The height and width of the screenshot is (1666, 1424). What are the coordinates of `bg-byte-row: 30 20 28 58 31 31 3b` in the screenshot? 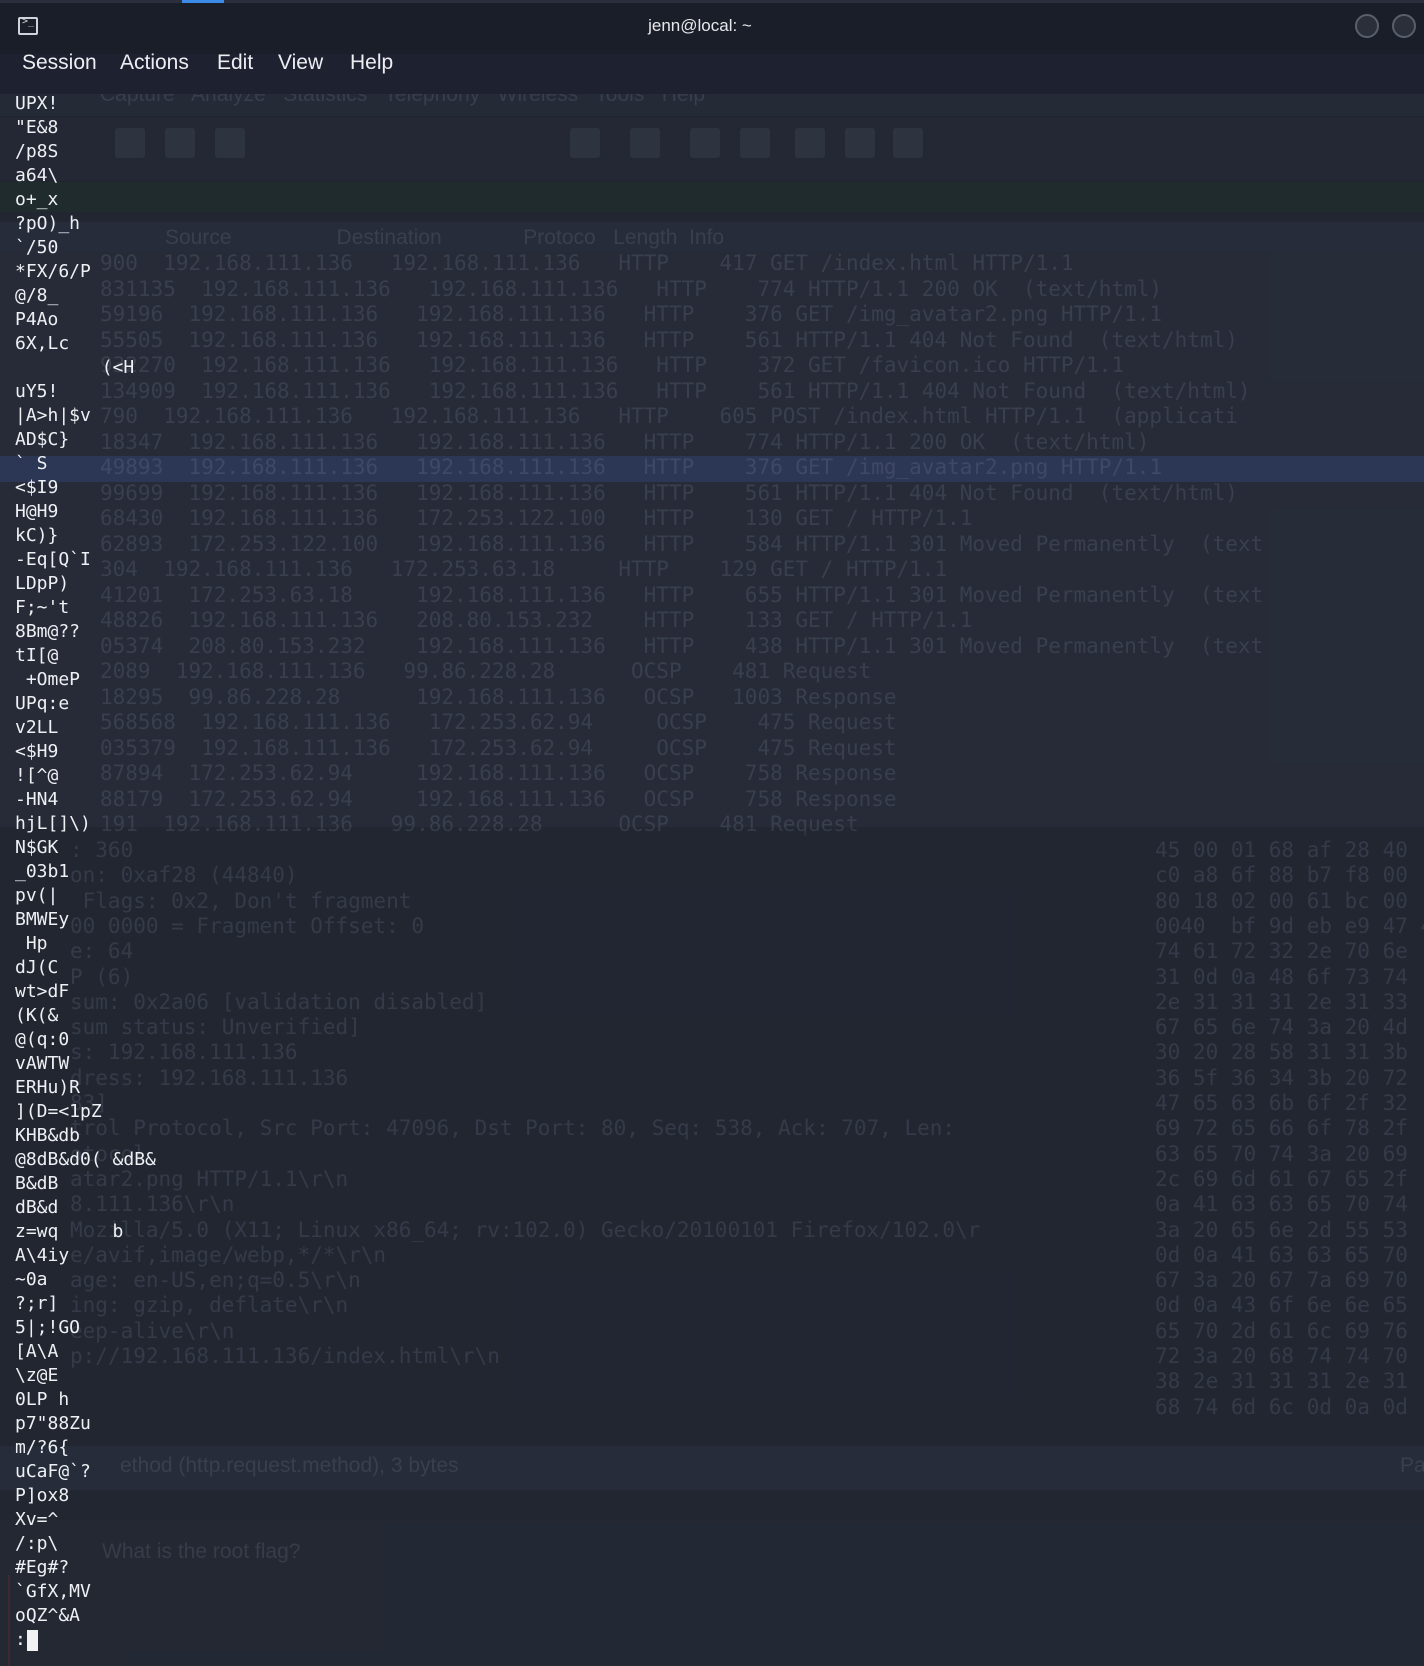 It's located at (1281, 1052).